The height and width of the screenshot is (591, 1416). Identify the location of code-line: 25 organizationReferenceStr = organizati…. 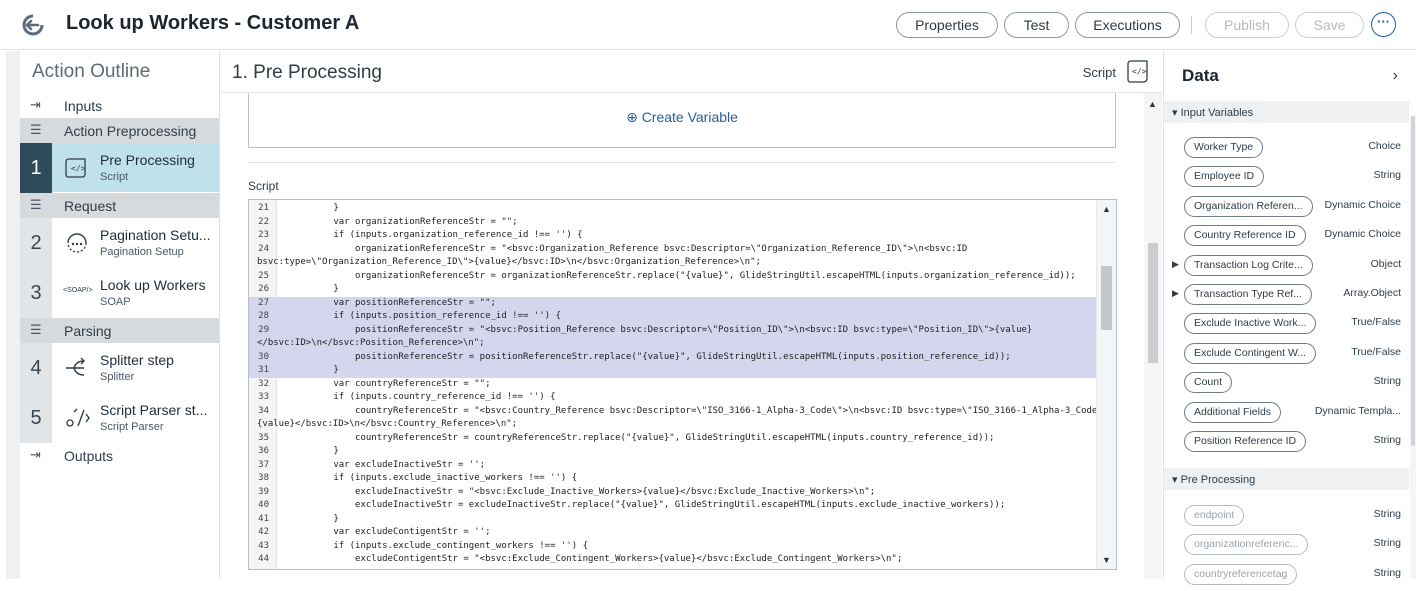
(673, 277).